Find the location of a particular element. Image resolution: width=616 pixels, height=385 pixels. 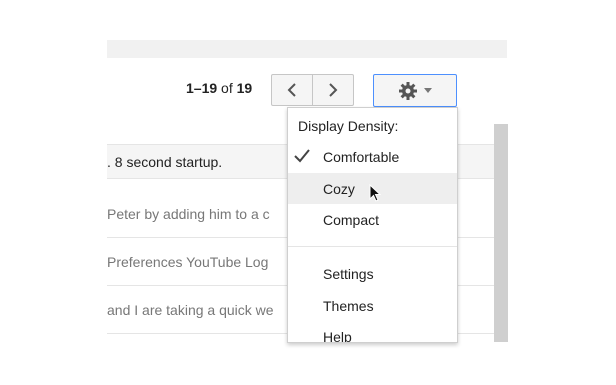

menu-item-settings: Settings is located at coordinates (372, 273).